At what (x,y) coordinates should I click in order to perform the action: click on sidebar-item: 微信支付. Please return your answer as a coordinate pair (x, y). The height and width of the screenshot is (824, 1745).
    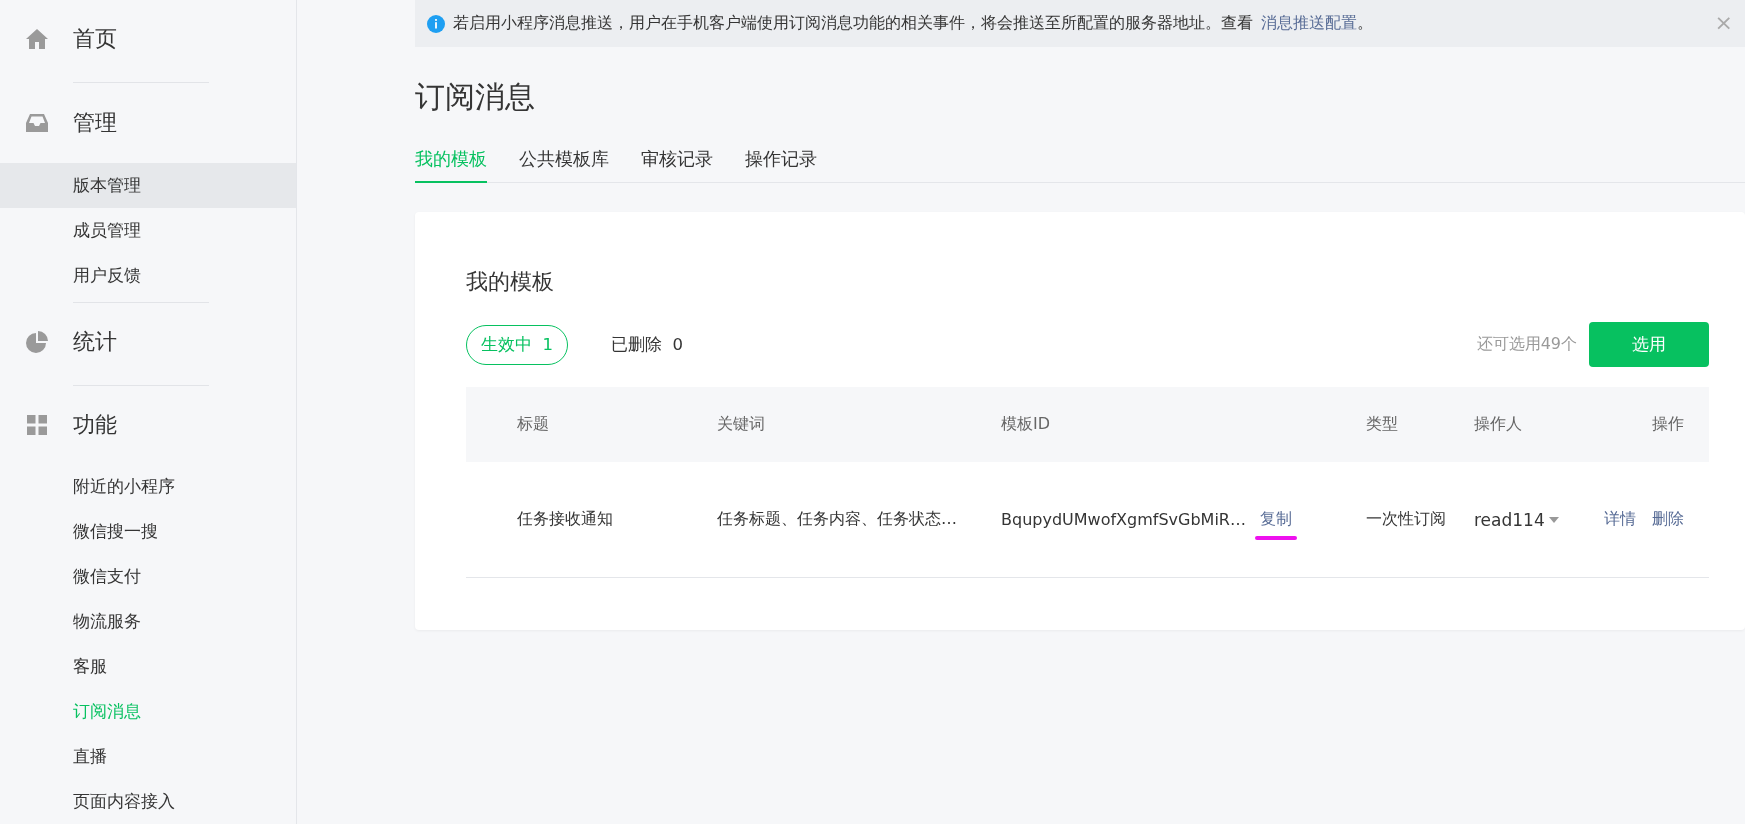
    Looking at the image, I should click on (148, 576).